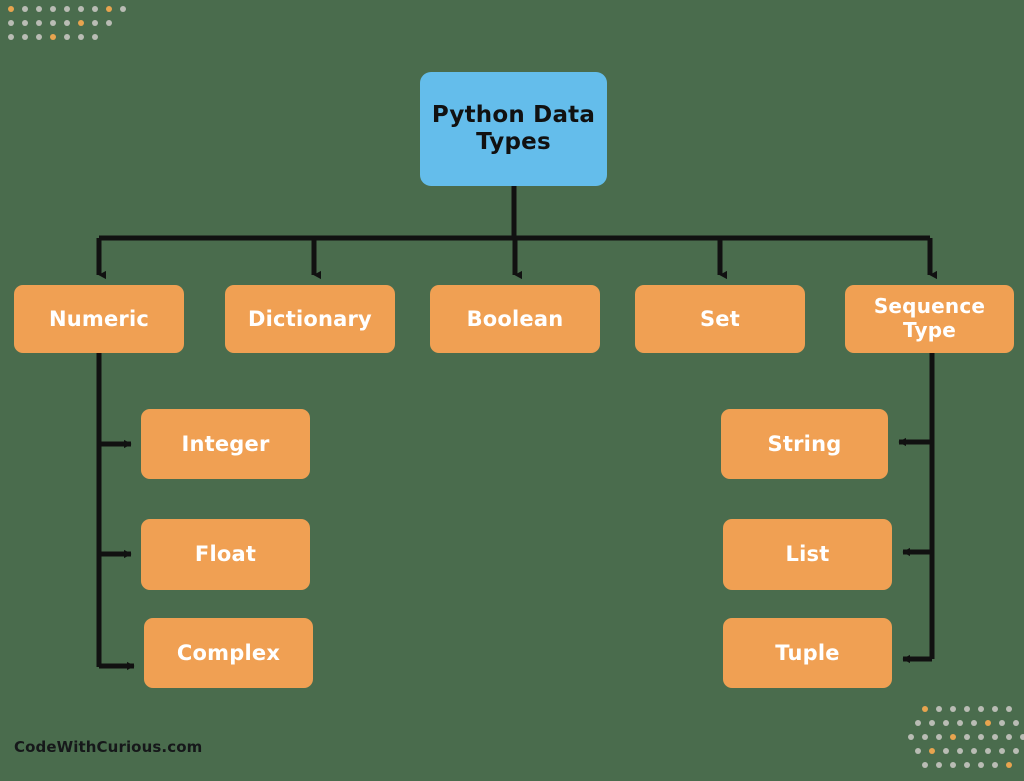 Image resolution: width=1024 pixels, height=781 pixels. I want to click on node-tuple: Tuple, so click(807, 653).